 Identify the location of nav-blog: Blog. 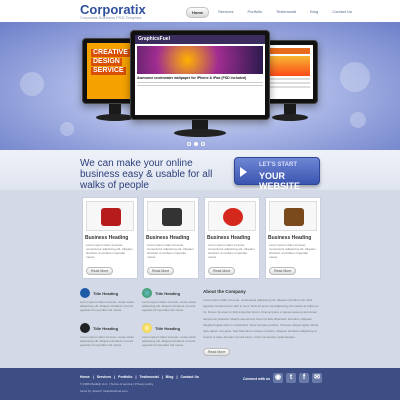
(314, 12).